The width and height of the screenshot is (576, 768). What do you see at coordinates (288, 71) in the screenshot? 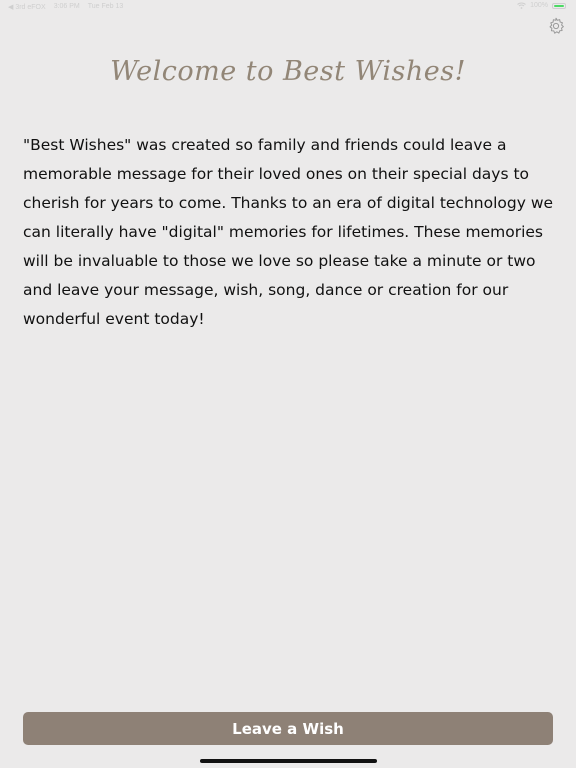
I see `page-title: Welcome to Best Wishes!` at bounding box center [288, 71].